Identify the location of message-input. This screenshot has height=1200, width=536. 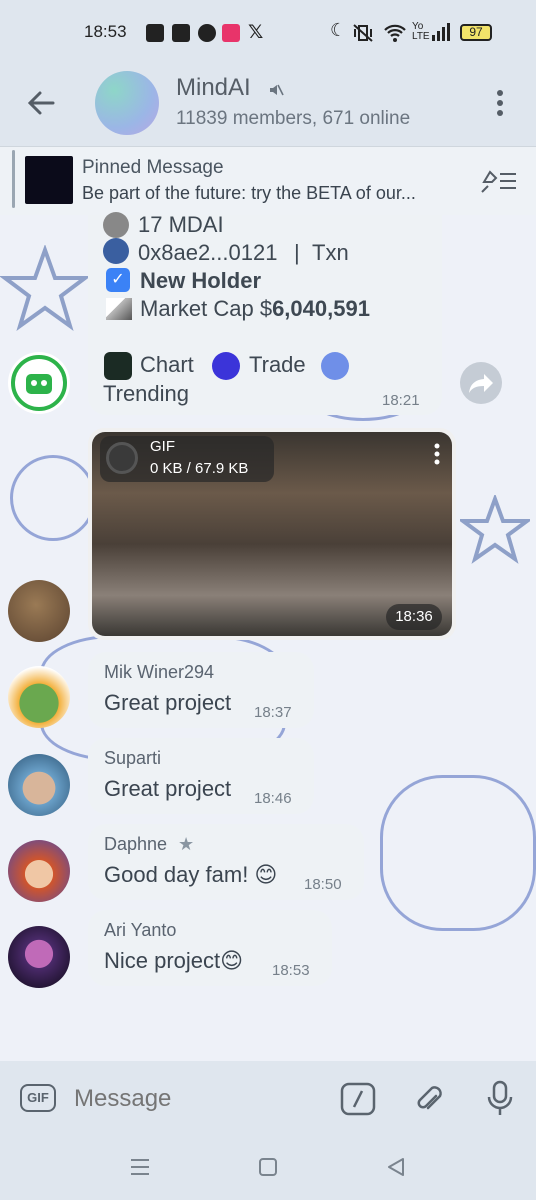
(199, 1099).